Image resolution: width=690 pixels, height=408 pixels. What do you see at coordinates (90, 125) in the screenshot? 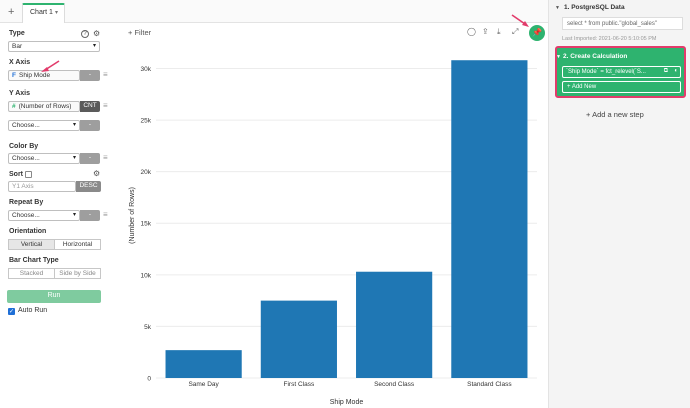
I see `y-axis-extra-agg-button: -` at bounding box center [90, 125].